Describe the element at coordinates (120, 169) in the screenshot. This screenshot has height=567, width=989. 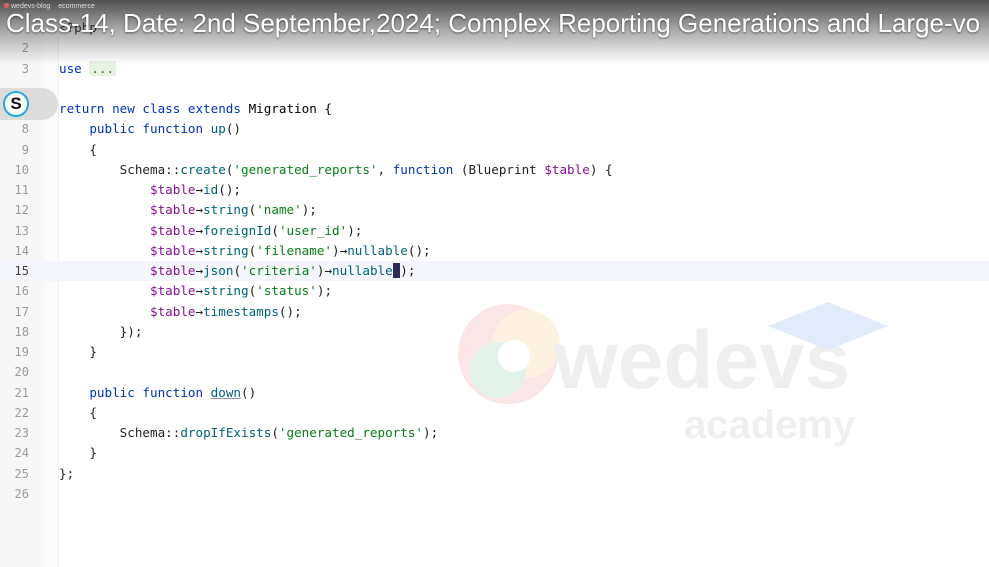
I see `code-token: Schema::` at that location.